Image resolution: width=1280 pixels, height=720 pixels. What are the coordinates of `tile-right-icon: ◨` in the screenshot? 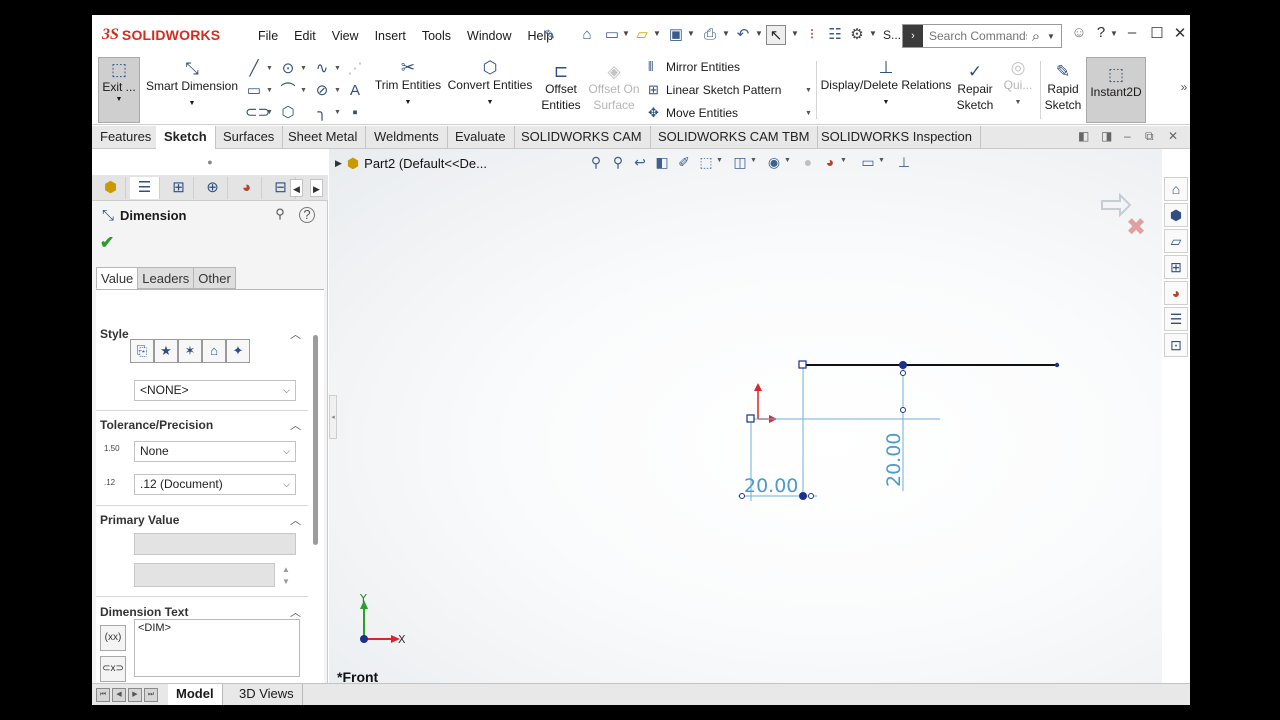 It's located at (1106, 136).